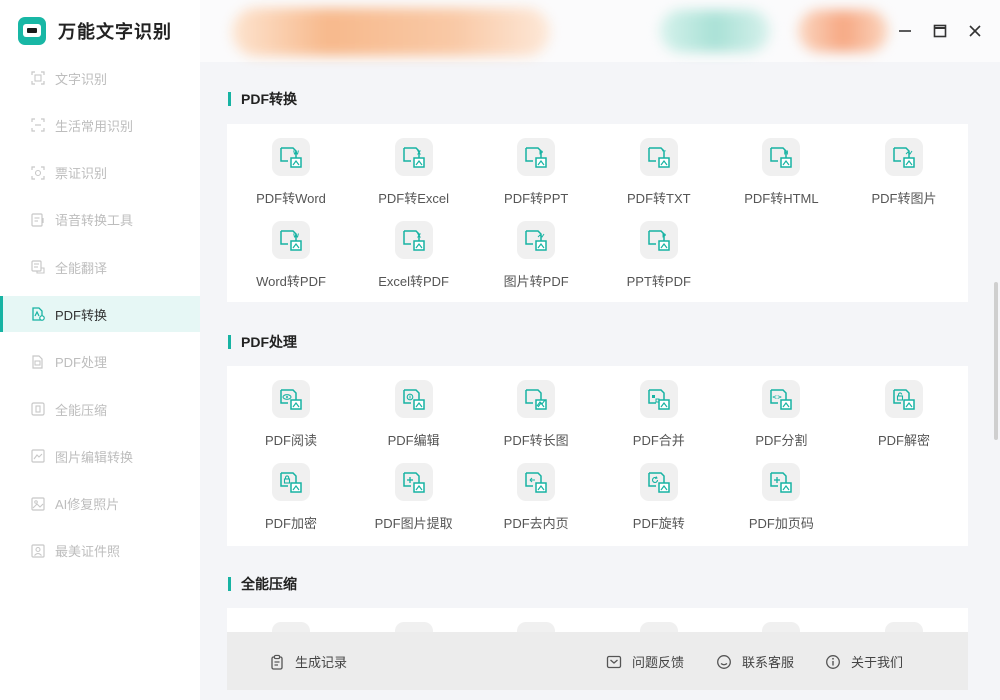 The height and width of the screenshot is (700, 1000). What do you see at coordinates (229, 584) in the screenshot?
I see `section-accent-bar` at bounding box center [229, 584].